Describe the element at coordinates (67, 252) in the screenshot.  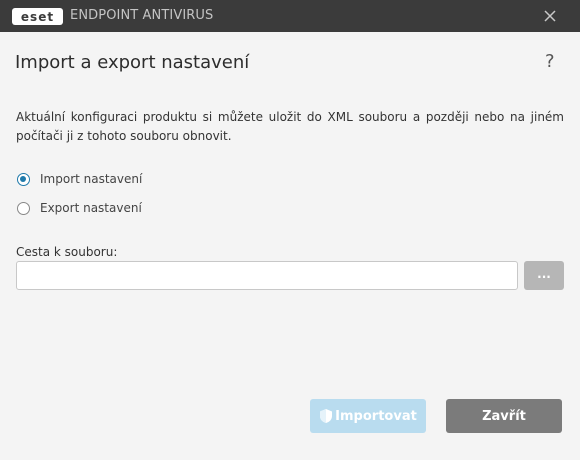
I see `file-path-label: Cesta k souboru:` at that location.